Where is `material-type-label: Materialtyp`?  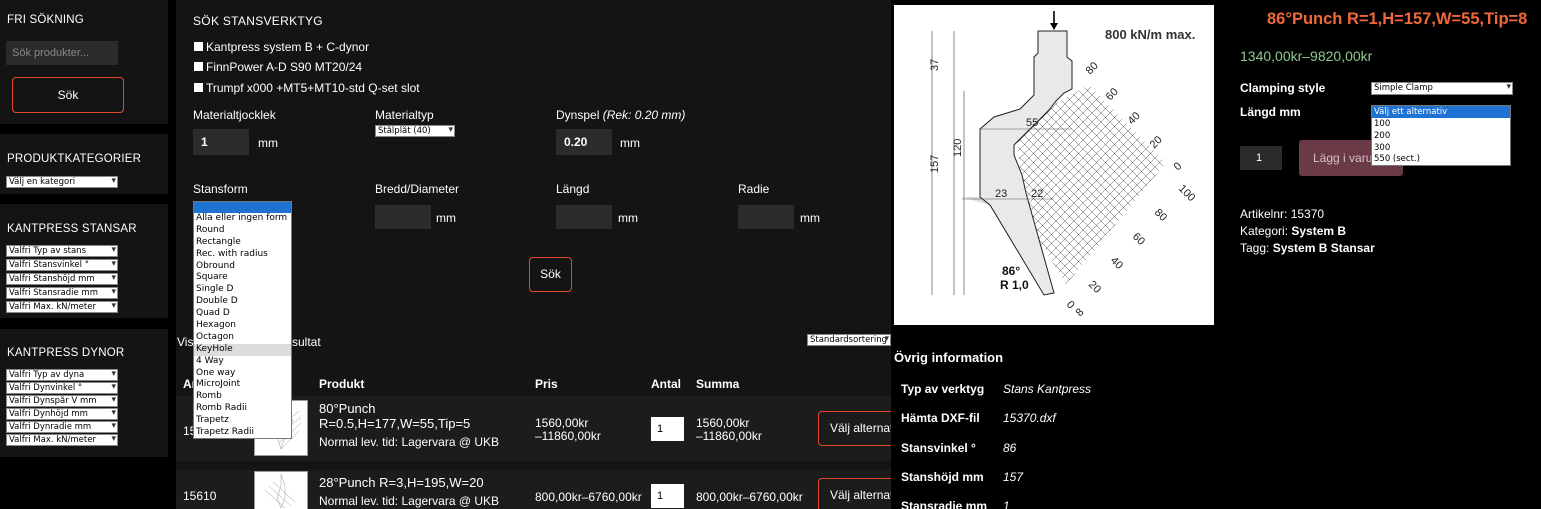 material-type-label: Materialtyp is located at coordinates (404, 115).